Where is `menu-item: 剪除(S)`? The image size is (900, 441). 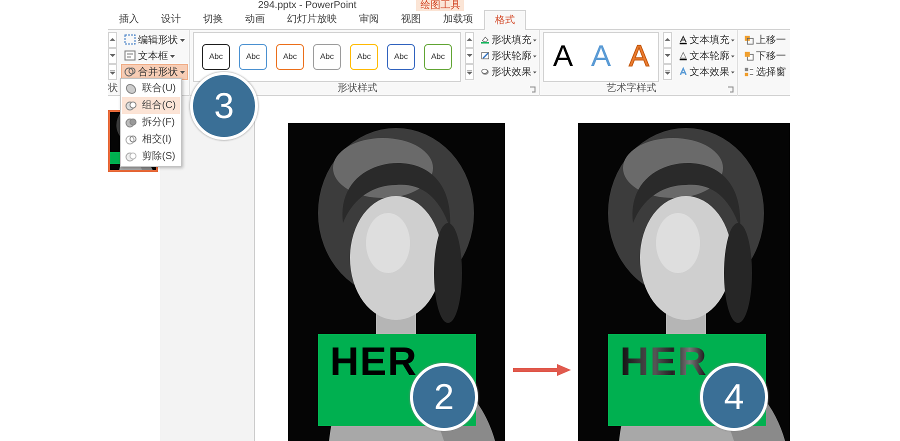
menu-item: 剪除(S) is located at coordinates (151, 156).